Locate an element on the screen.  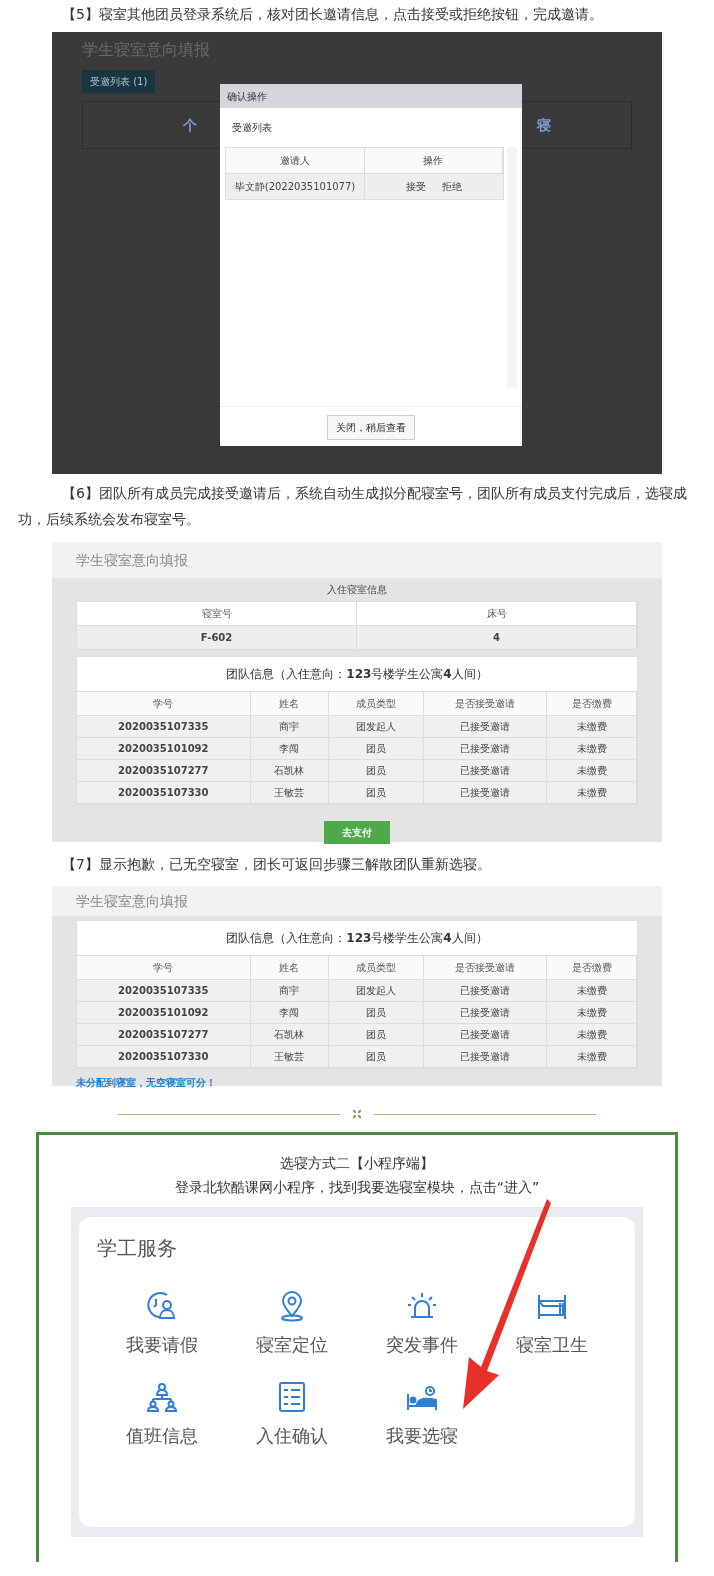
reject-link: 拒绝 is located at coordinates (452, 186).